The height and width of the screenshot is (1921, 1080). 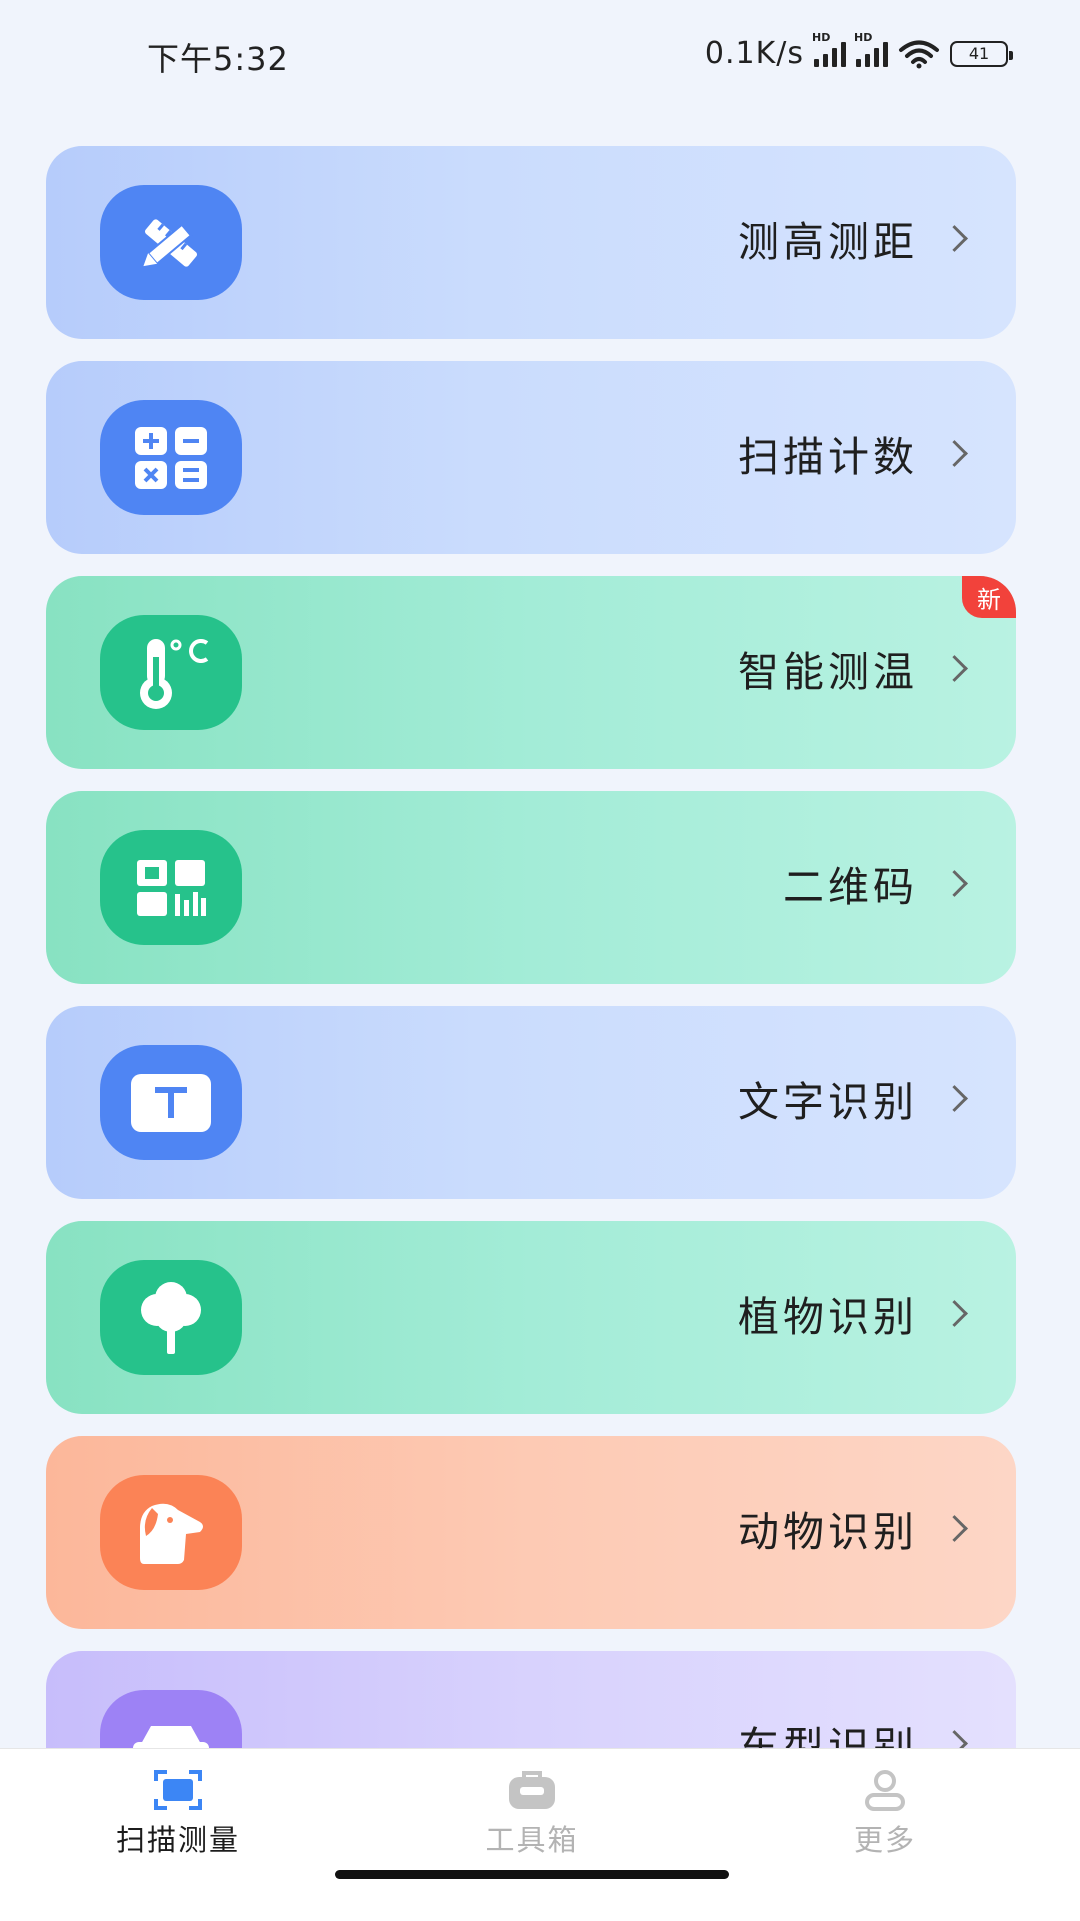 What do you see at coordinates (532, 1814) in the screenshot?
I see `tab-toolbox: 工具箱` at bounding box center [532, 1814].